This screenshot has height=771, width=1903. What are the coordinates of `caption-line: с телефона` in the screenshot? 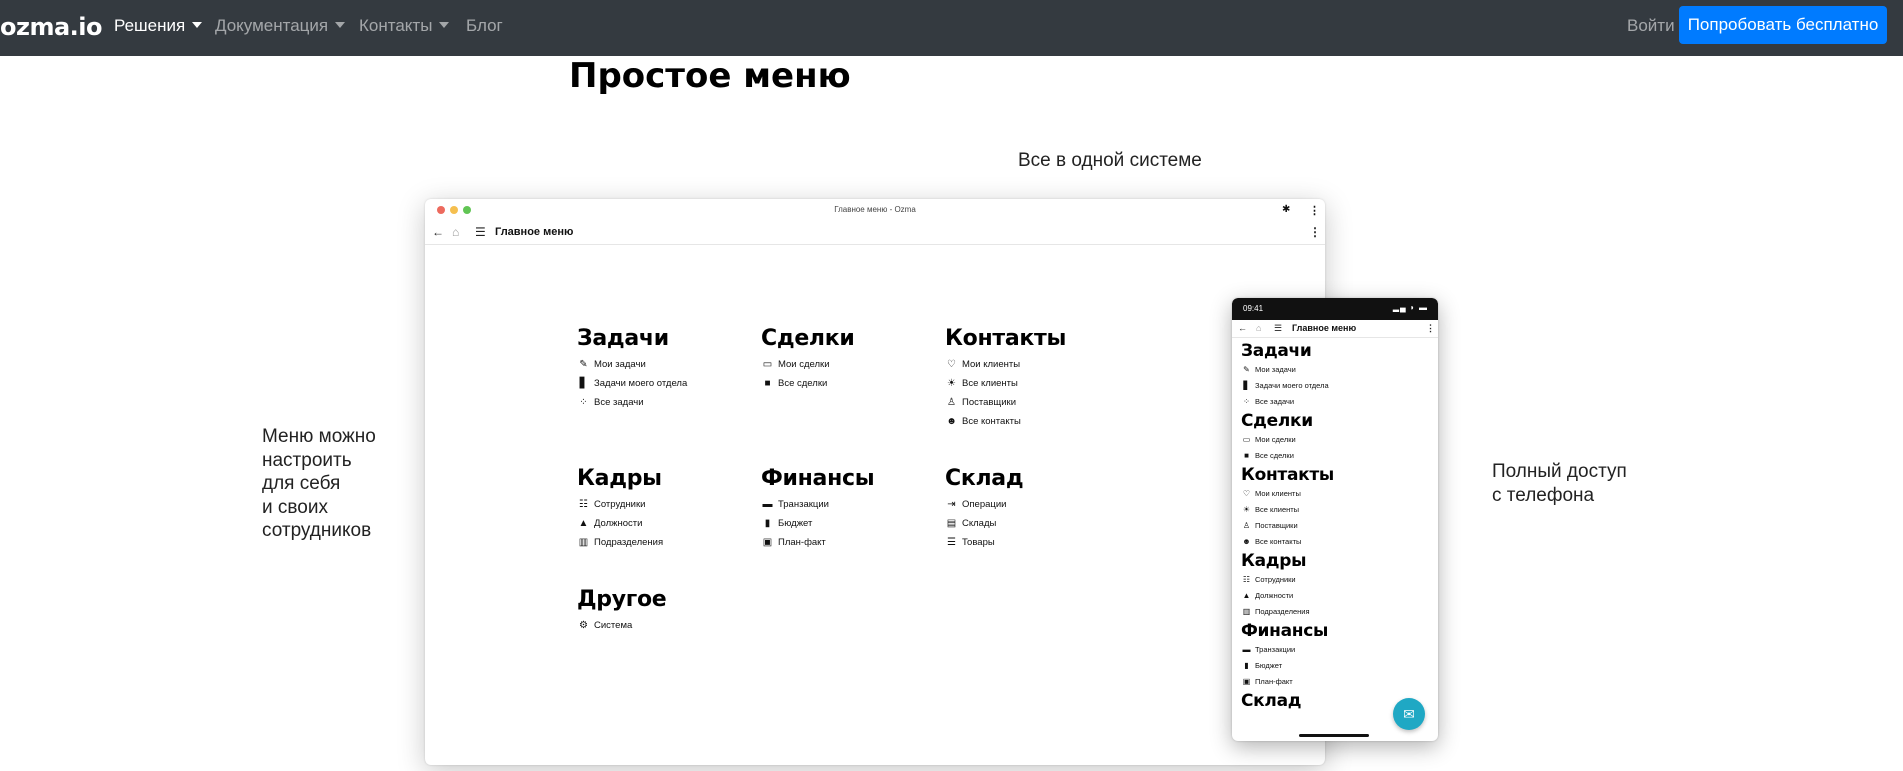 It's located at (1543, 495).